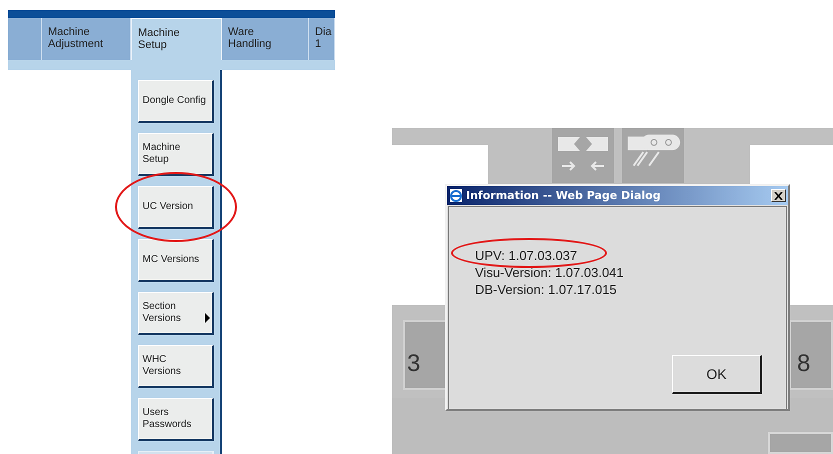 The width and height of the screenshot is (833, 454). I want to click on menu-button: WHC Versions, so click(176, 366).